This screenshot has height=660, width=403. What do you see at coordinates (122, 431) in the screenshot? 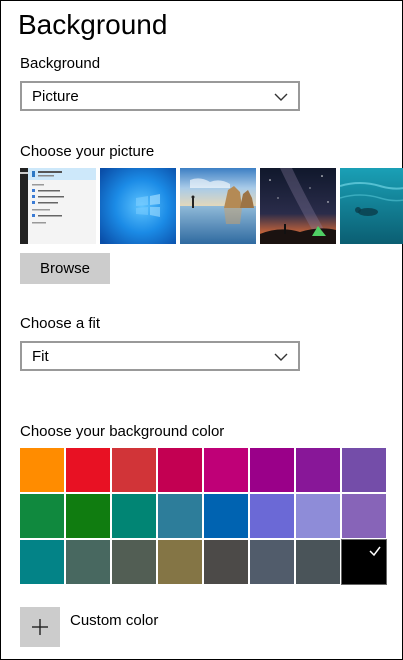
I see `choose-color-label: Choose your background color` at bounding box center [122, 431].